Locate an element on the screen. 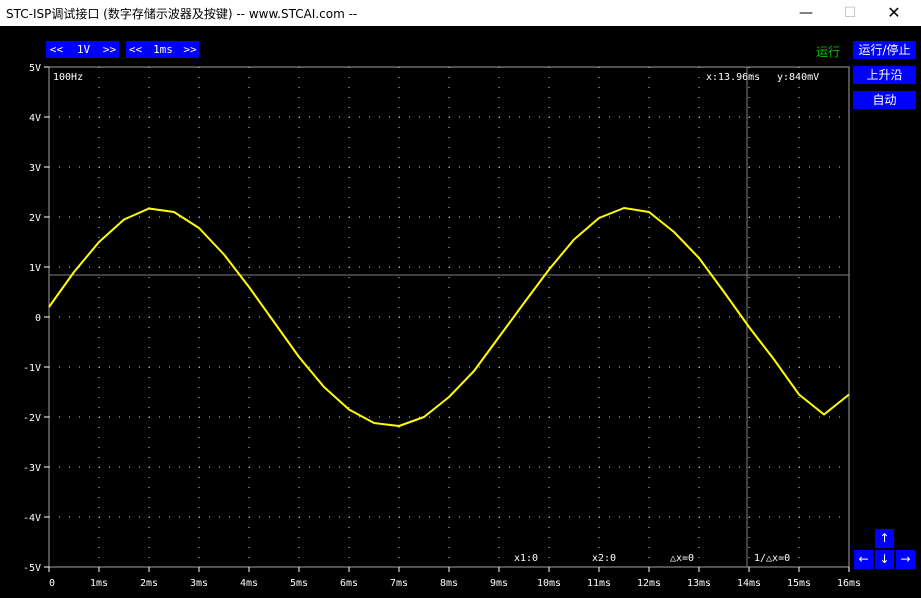  x-tick-label: 0 is located at coordinates (52, 583).